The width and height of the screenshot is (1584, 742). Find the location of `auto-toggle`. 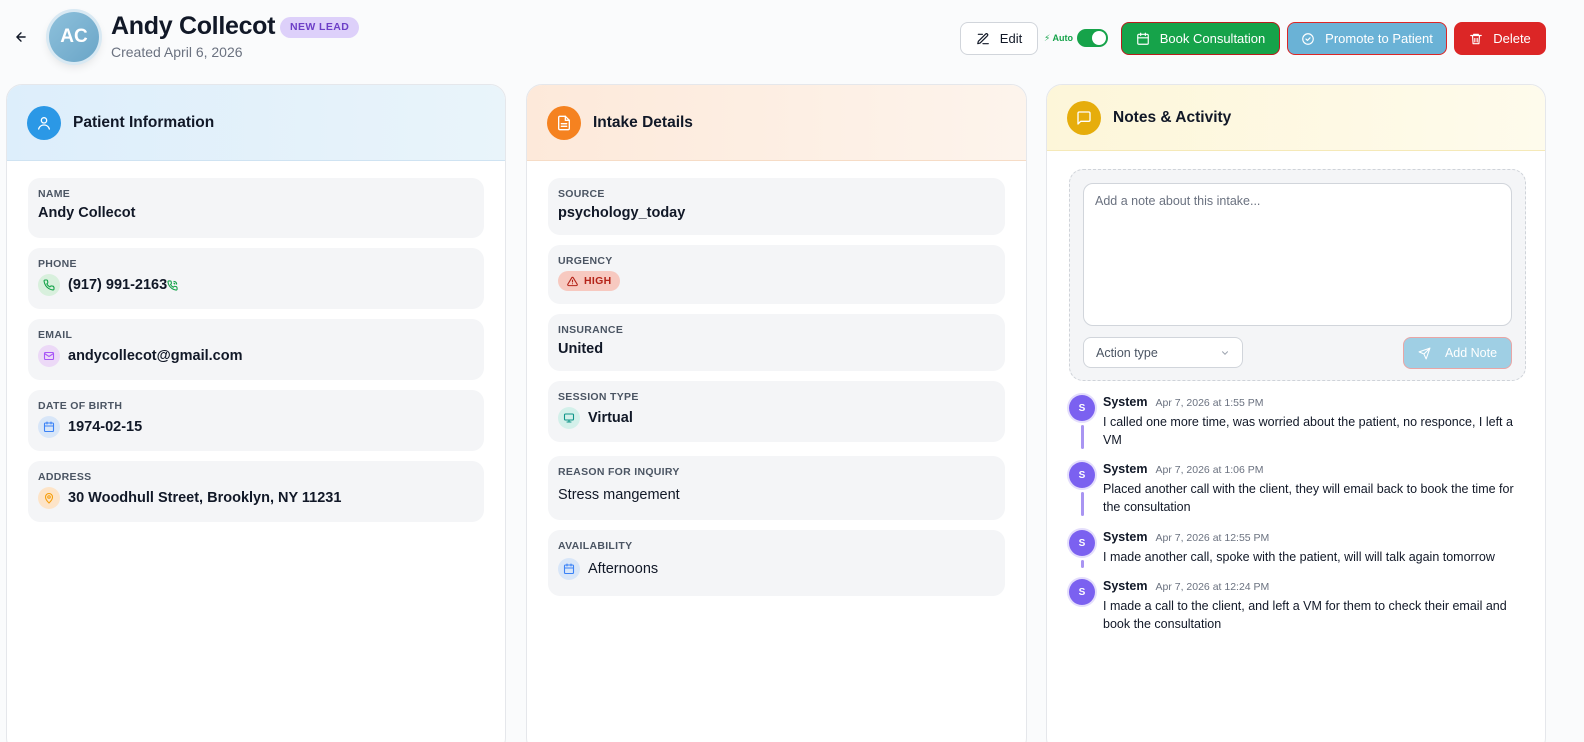

auto-toggle is located at coordinates (1092, 38).